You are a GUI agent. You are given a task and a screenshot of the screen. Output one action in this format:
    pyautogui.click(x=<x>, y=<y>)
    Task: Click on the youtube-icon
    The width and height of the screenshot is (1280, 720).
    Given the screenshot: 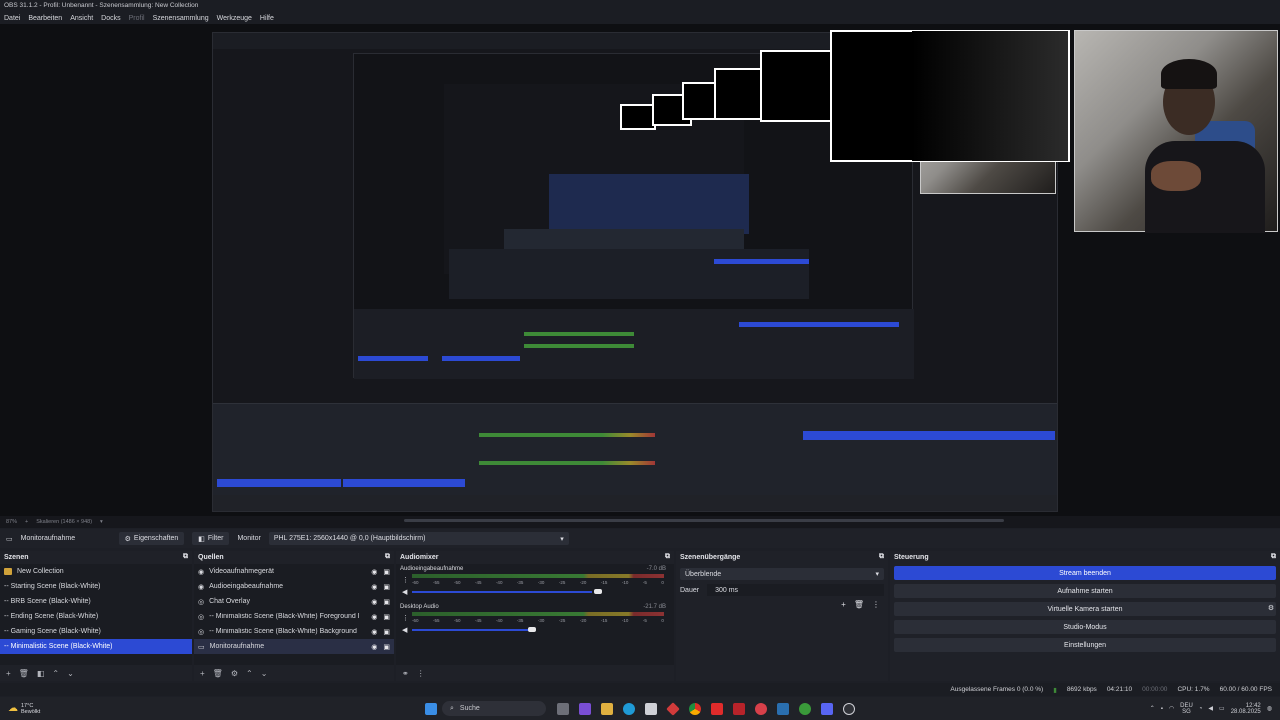 What is the action you would take?
    pyautogui.click(x=717, y=708)
    